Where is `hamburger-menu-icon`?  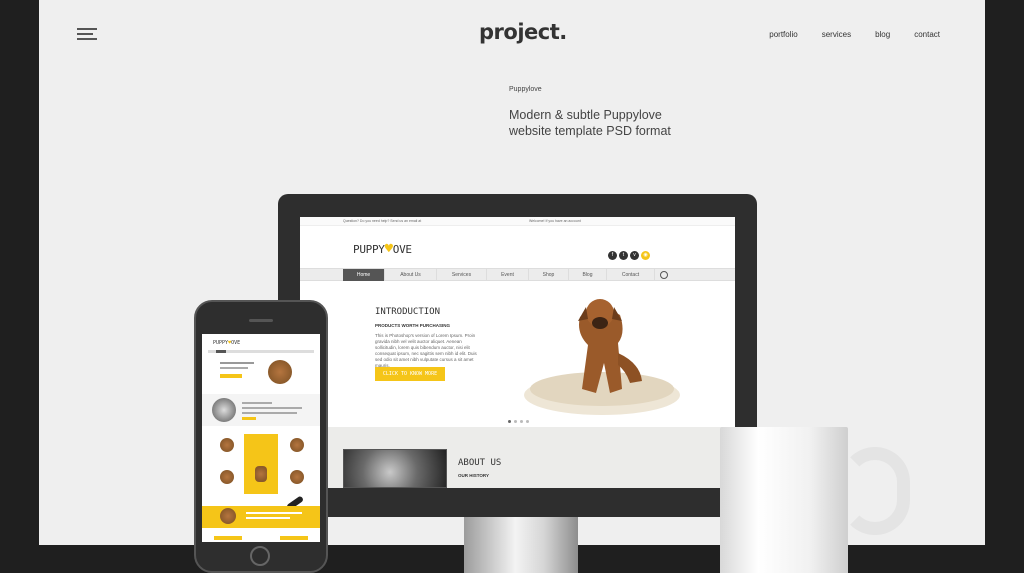
hamburger-menu-icon is located at coordinates (87, 35).